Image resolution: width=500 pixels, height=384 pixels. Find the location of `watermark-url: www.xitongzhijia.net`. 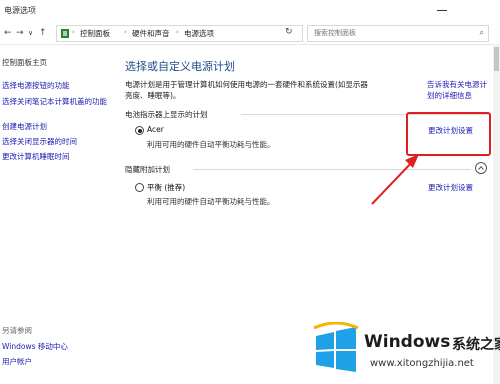

watermark-url: www.xitongzhijia.net is located at coordinates (422, 363).